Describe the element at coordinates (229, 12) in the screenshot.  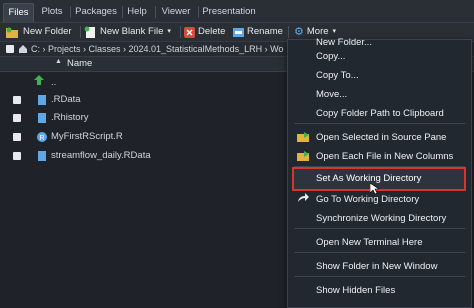
I see `tab-presentation: Presentation` at that location.